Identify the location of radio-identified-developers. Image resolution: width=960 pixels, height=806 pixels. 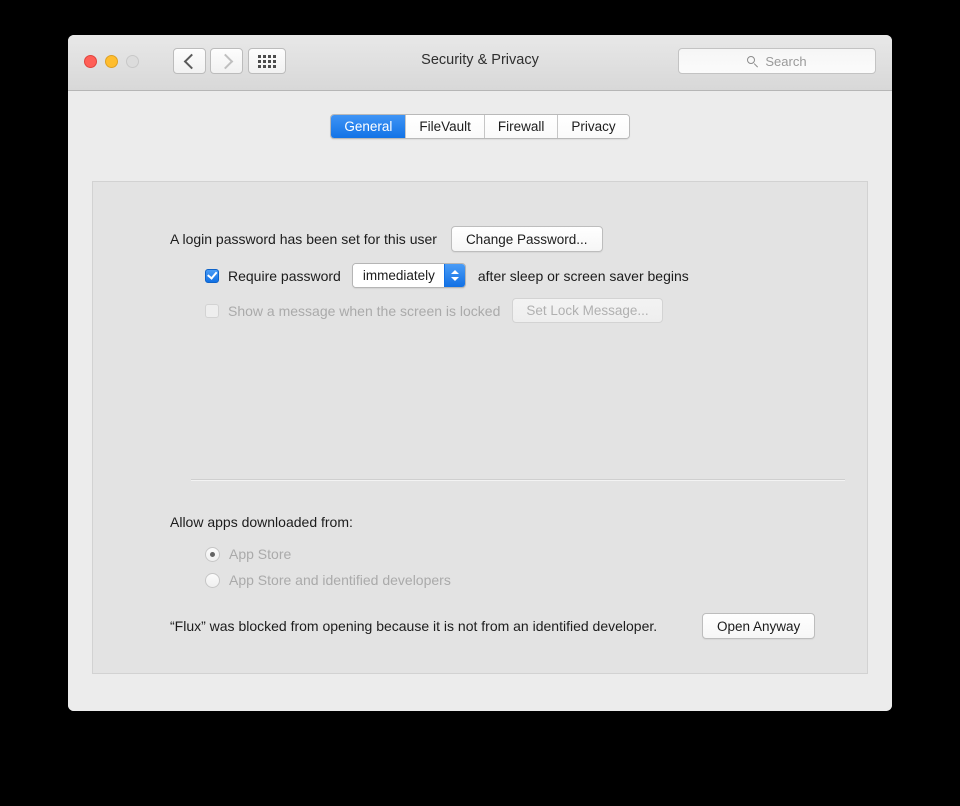
(212, 580).